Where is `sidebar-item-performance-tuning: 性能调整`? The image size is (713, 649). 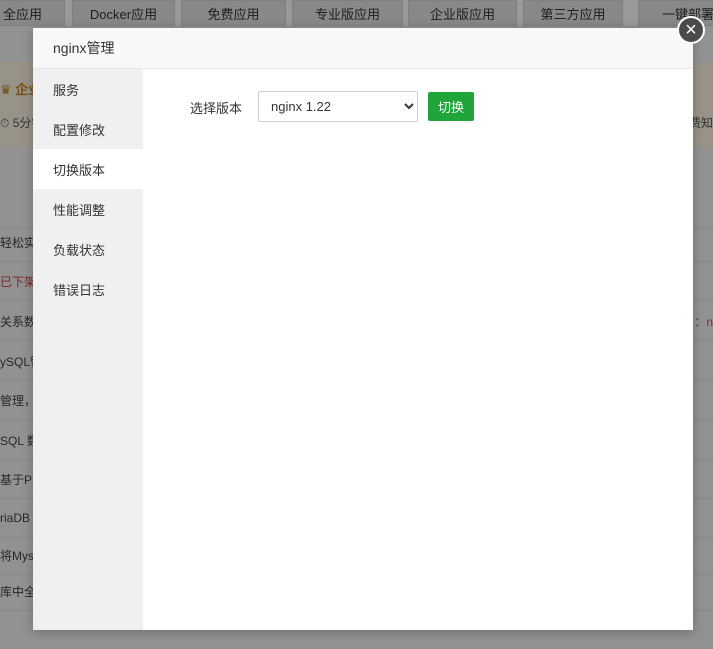 sidebar-item-performance-tuning: 性能调整 is located at coordinates (88, 209).